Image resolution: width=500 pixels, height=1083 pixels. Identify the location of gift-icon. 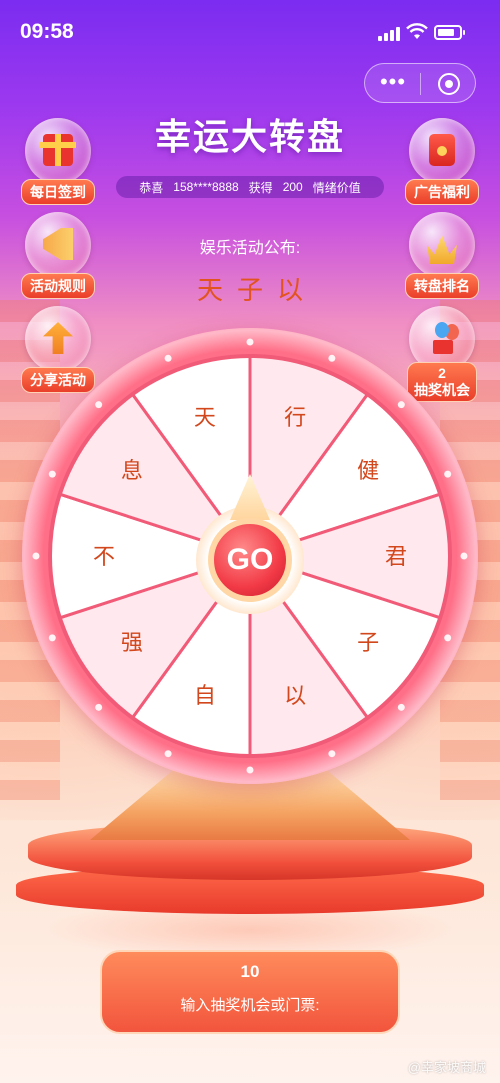
(58, 150).